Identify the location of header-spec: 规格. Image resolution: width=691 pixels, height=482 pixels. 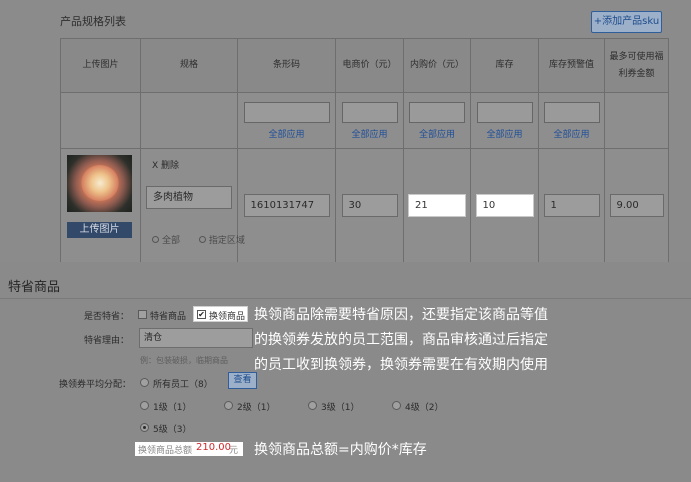
(189, 65).